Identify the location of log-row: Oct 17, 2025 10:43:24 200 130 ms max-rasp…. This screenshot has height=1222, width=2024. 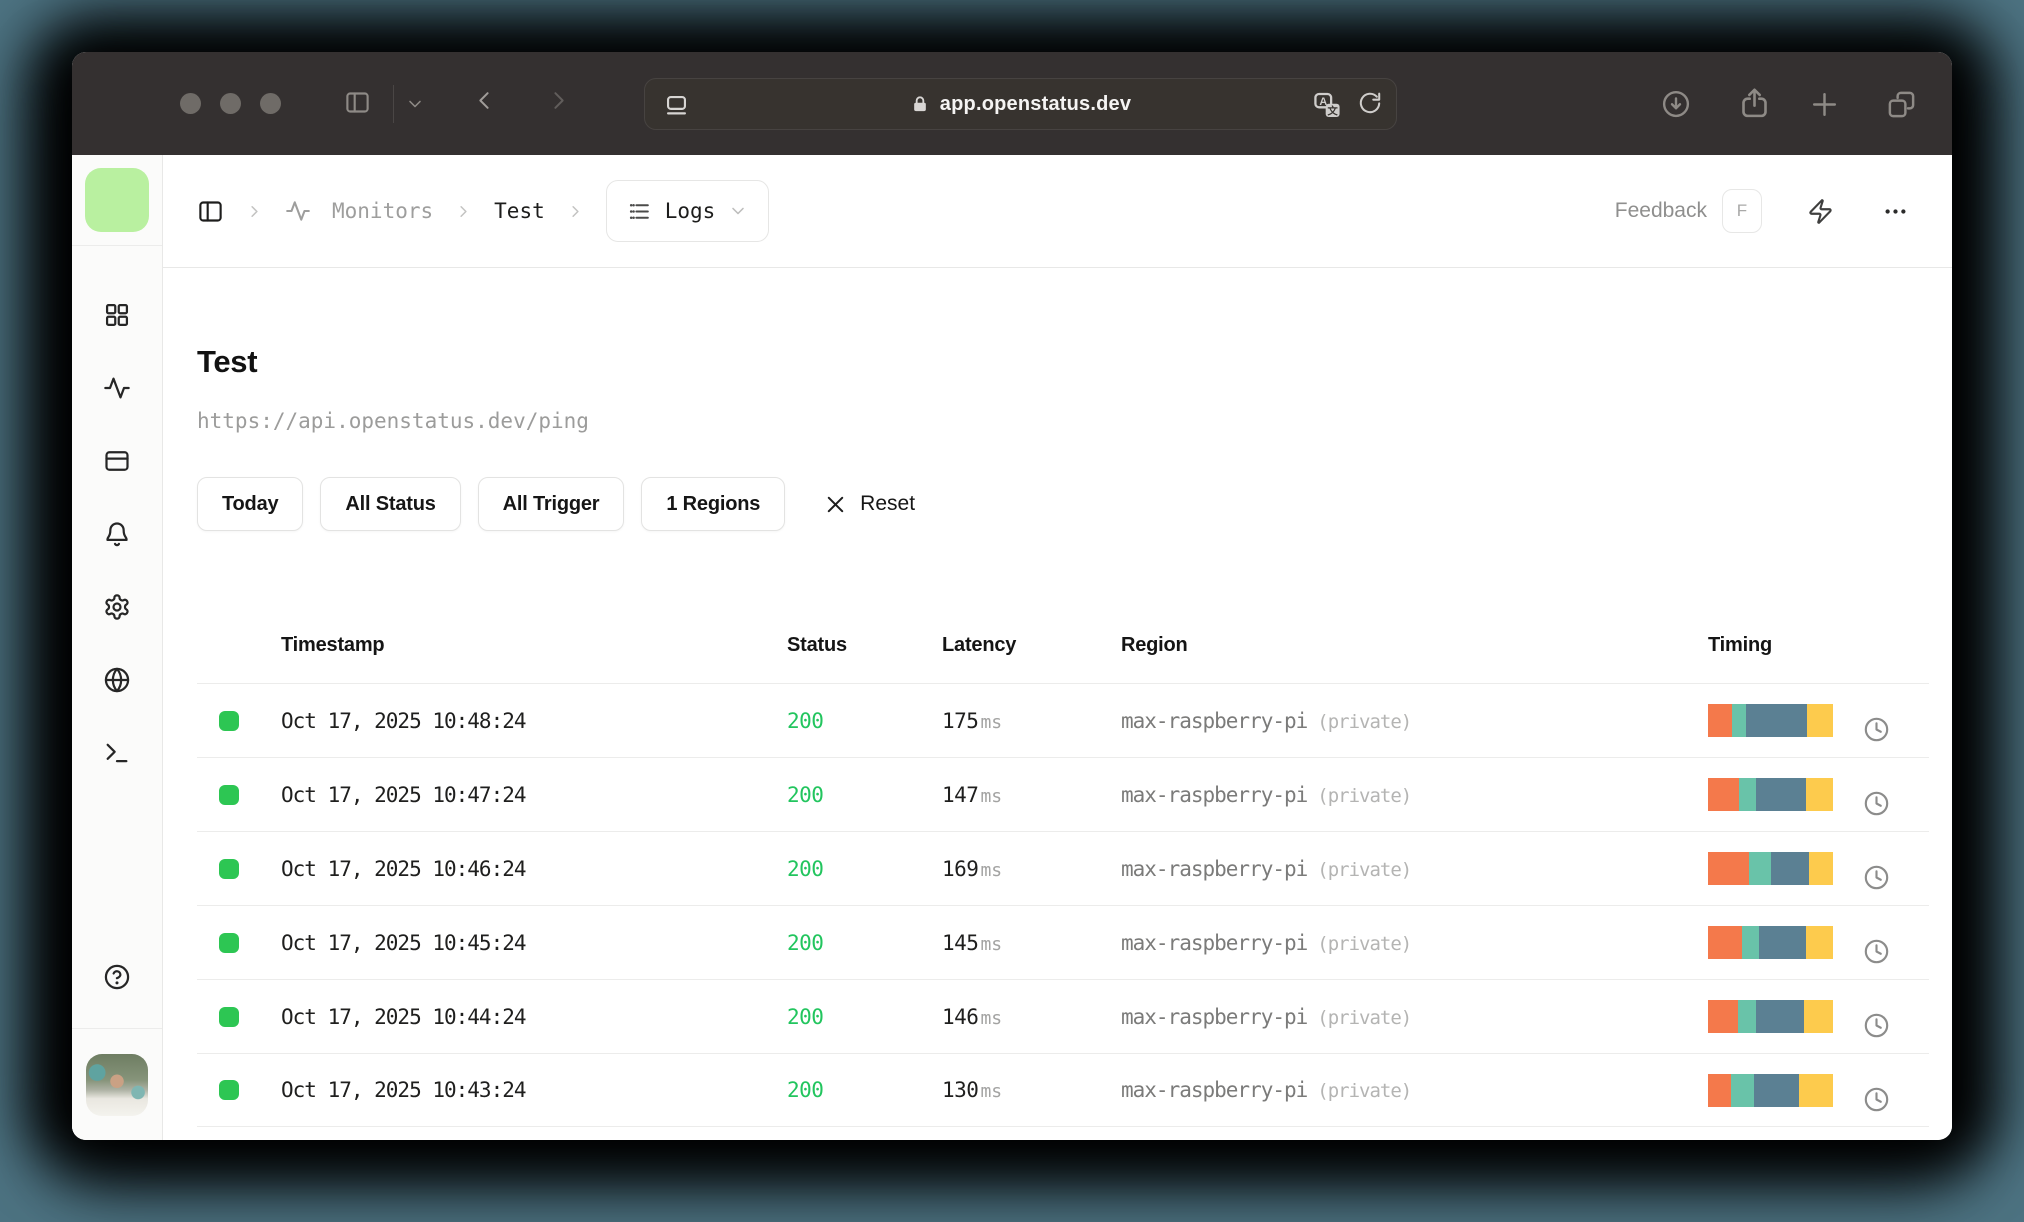
(1063, 1090).